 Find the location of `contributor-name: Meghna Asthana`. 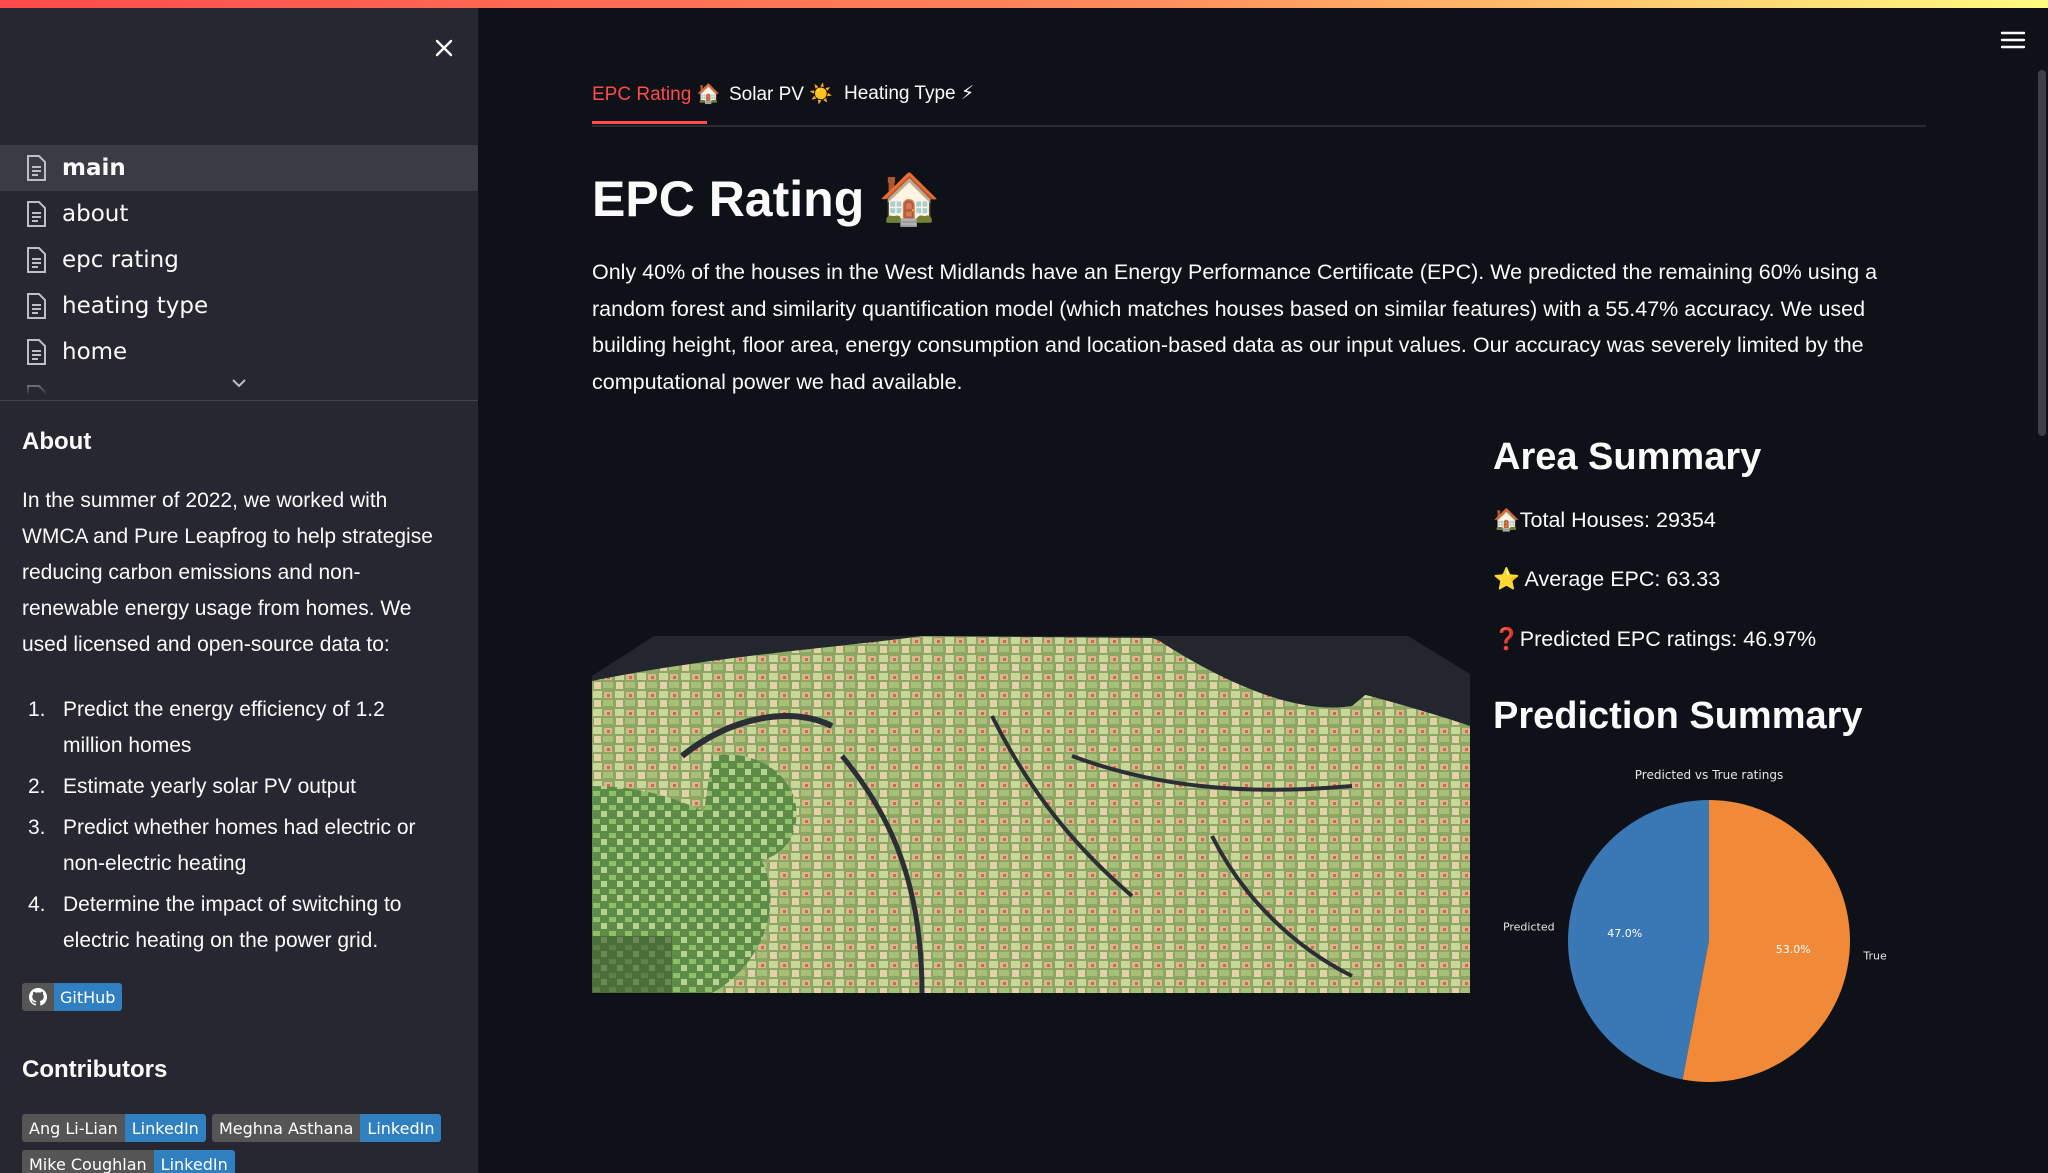

contributor-name: Meghna Asthana is located at coordinates (286, 1128).